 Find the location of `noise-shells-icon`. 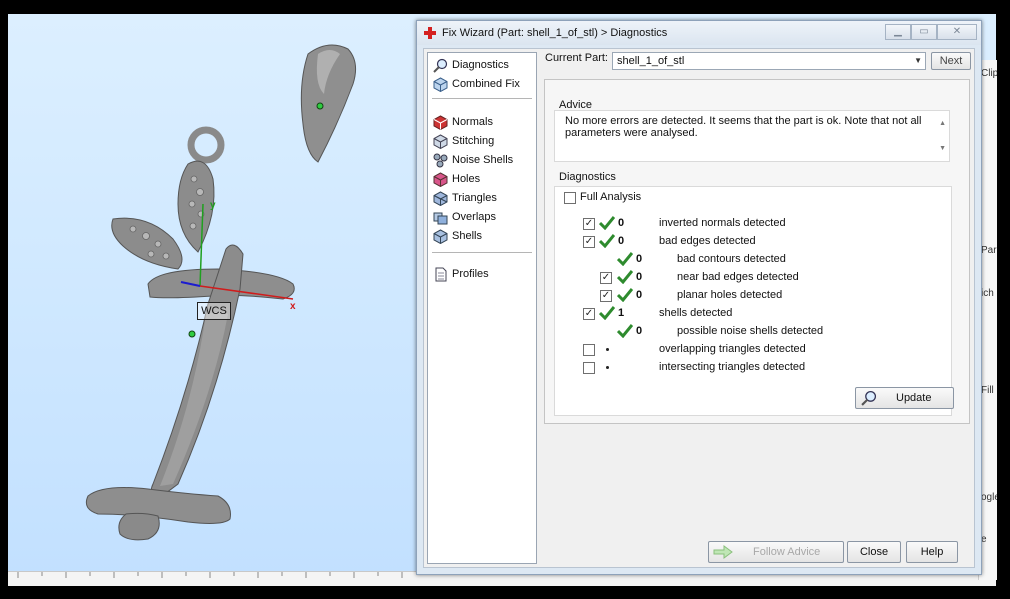

noise-shells-icon is located at coordinates (440, 160).